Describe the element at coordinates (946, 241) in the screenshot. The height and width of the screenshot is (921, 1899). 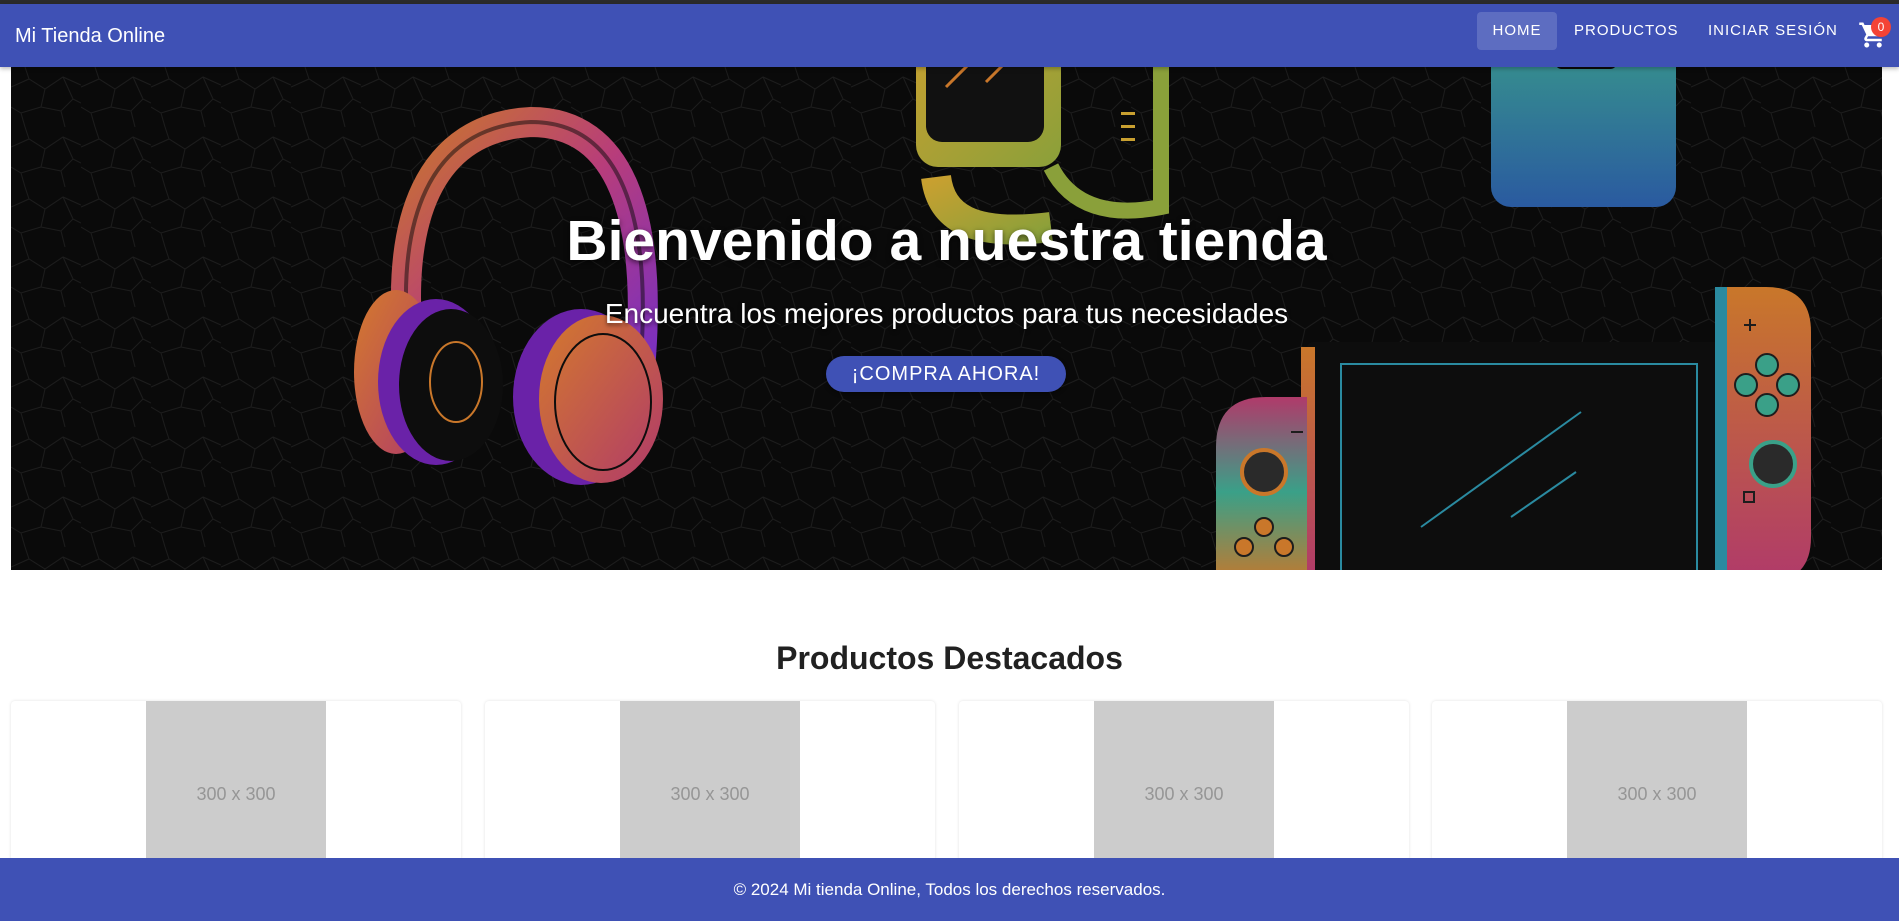
I see `hero-title: Bienvenido a nuestra tienda` at that location.